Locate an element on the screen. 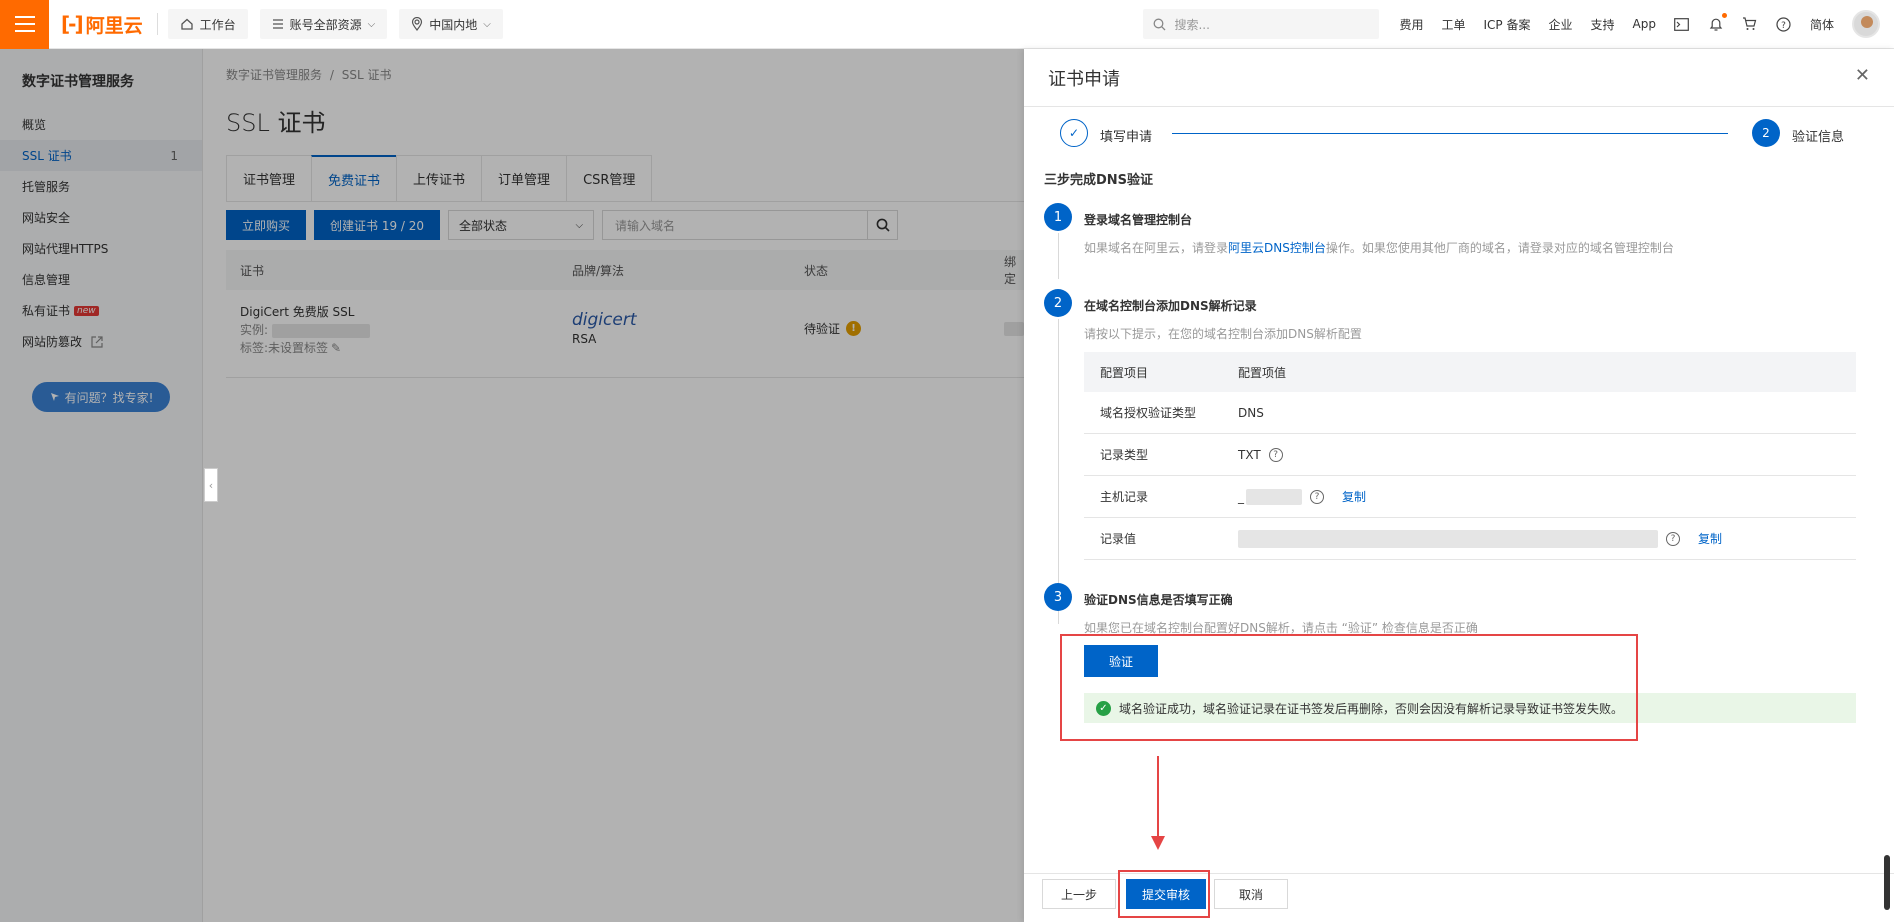 The image size is (1894, 922). language-switch: 简体 is located at coordinates (1822, 24).